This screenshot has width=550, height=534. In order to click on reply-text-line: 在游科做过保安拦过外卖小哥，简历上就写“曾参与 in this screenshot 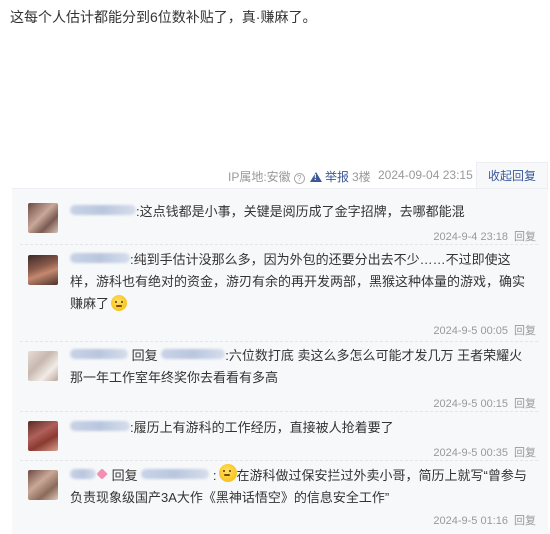, I will do `click(381, 475)`.